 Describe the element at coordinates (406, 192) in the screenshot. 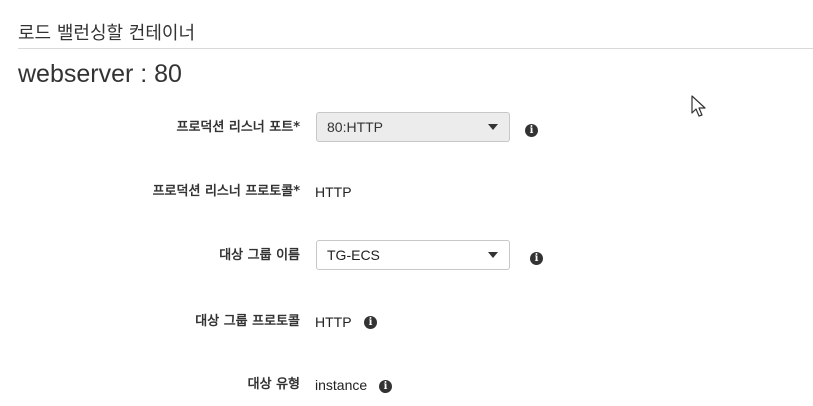

I see `row-prod-listener-protocol: 프로덕션 리스너 프로토콜* HTTP` at that location.